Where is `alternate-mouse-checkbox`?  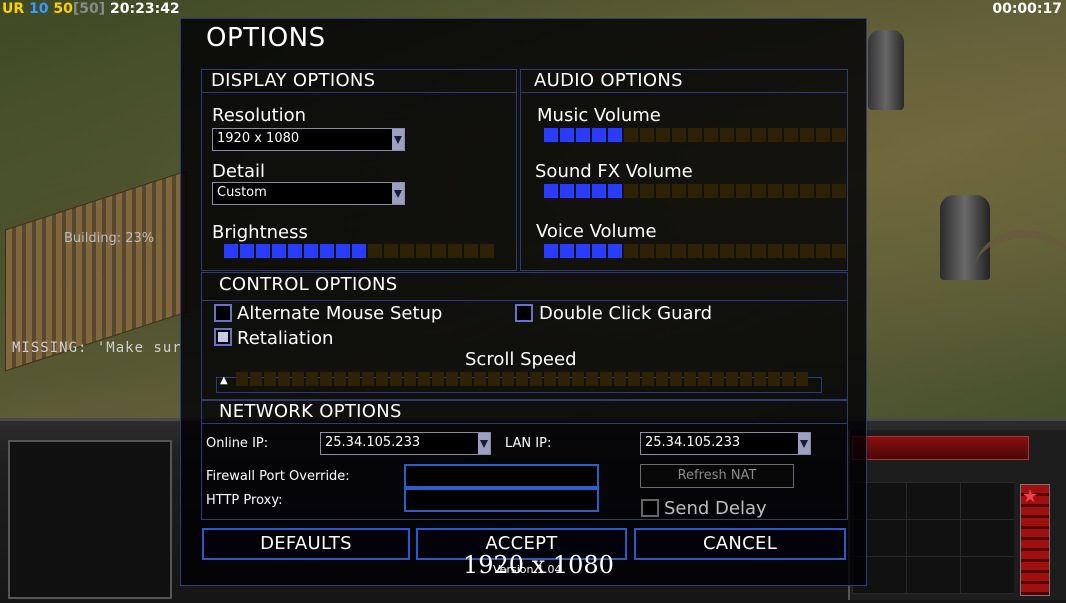
alternate-mouse-checkbox is located at coordinates (223, 313).